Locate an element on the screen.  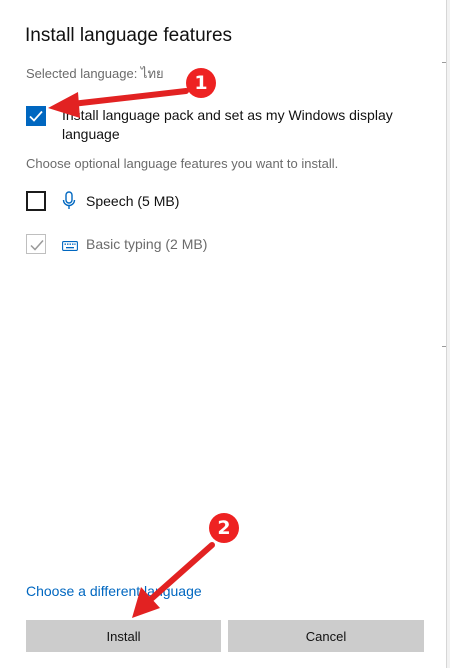
annotation-badge-1: 1 is located at coordinates (201, 83).